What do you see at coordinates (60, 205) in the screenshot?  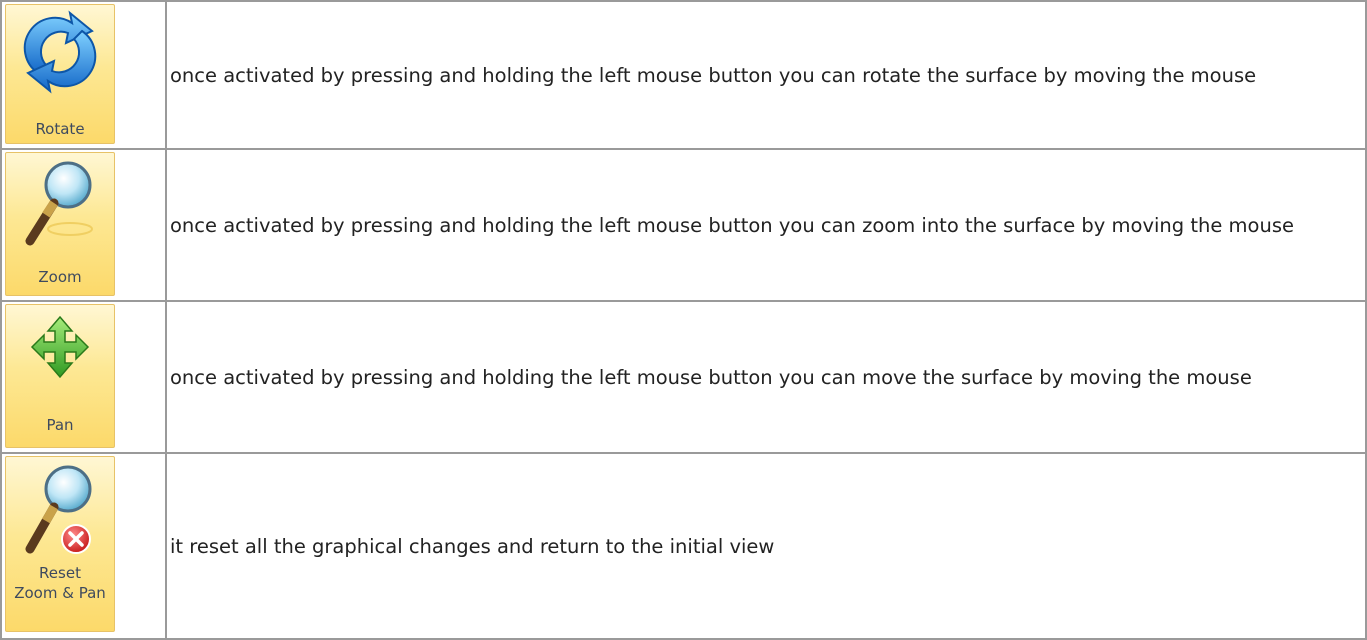 I see `magnifier-icon` at bounding box center [60, 205].